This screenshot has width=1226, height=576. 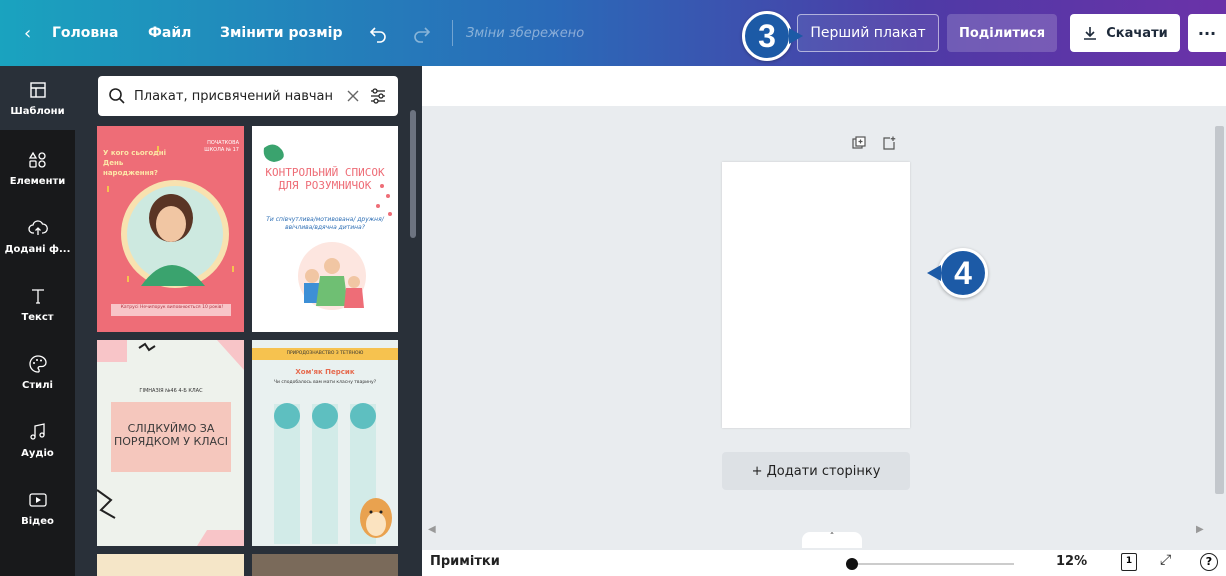 What do you see at coordinates (172, 307) in the screenshot?
I see `template-caption: Катрусі Нечипорук виповнюється 10 років!` at bounding box center [172, 307].